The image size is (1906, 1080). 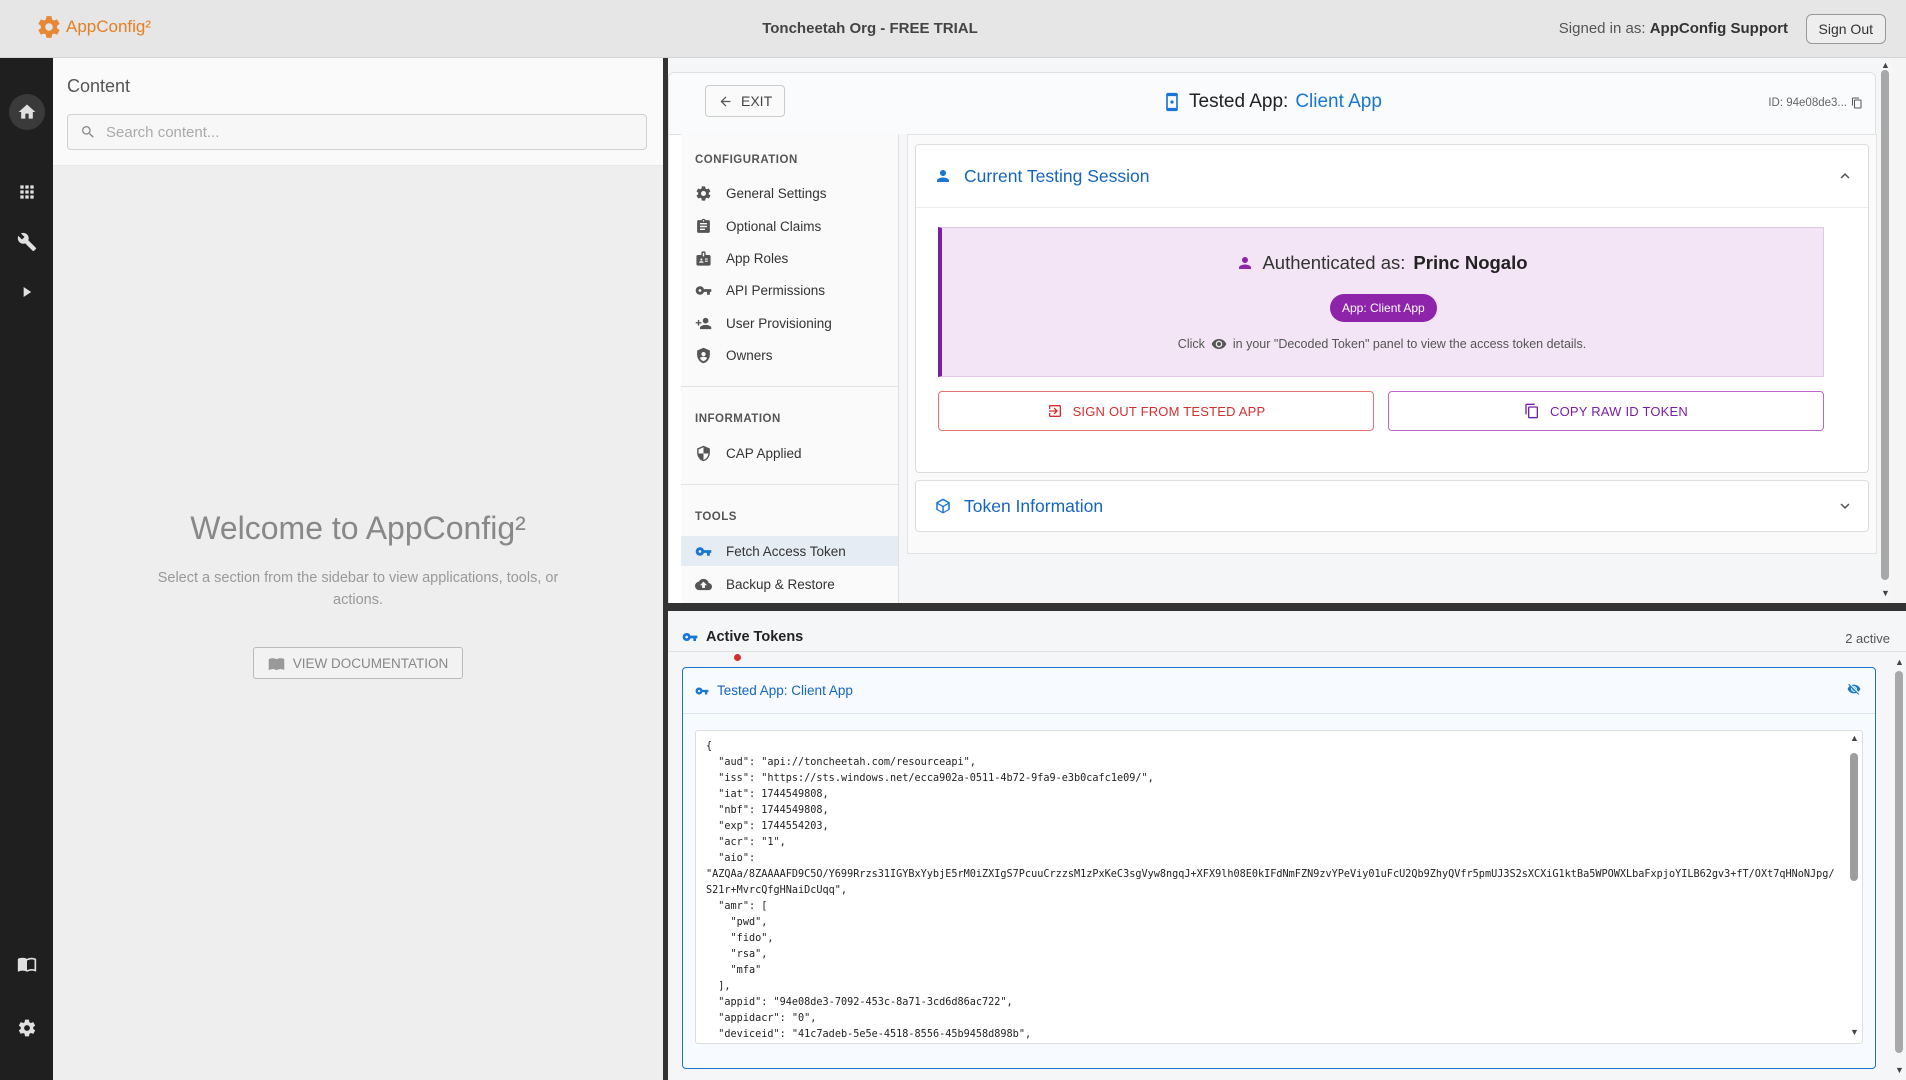 I want to click on notification-dot, so click(x=737, y=657).